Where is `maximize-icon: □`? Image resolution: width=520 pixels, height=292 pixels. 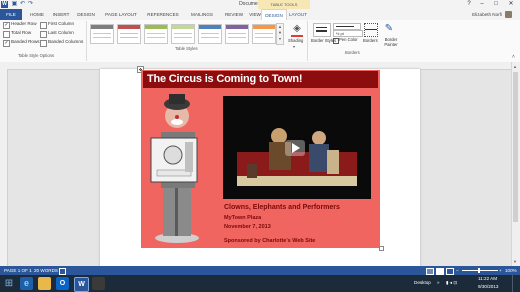
maximize-icon: □ is located at coordinates (496, 4).